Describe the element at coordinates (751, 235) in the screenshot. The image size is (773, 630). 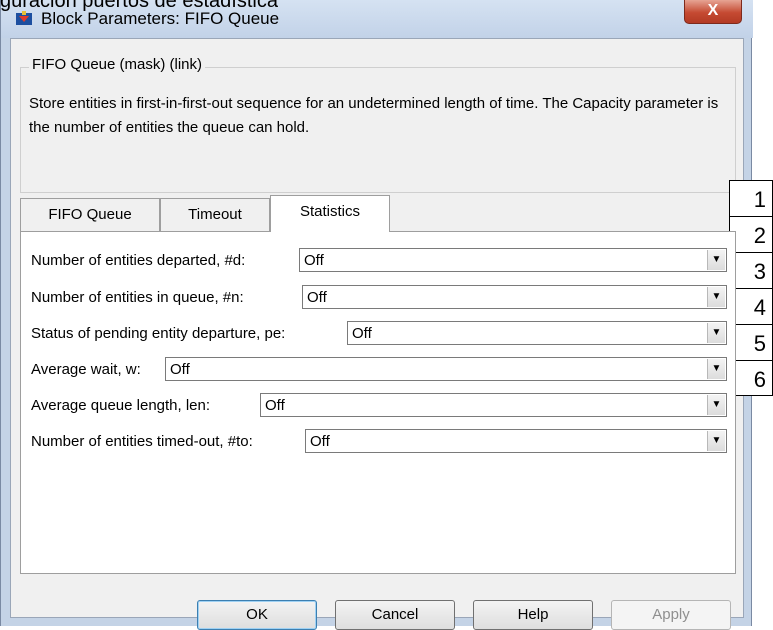
I see `annotation-number: 2` at that location.